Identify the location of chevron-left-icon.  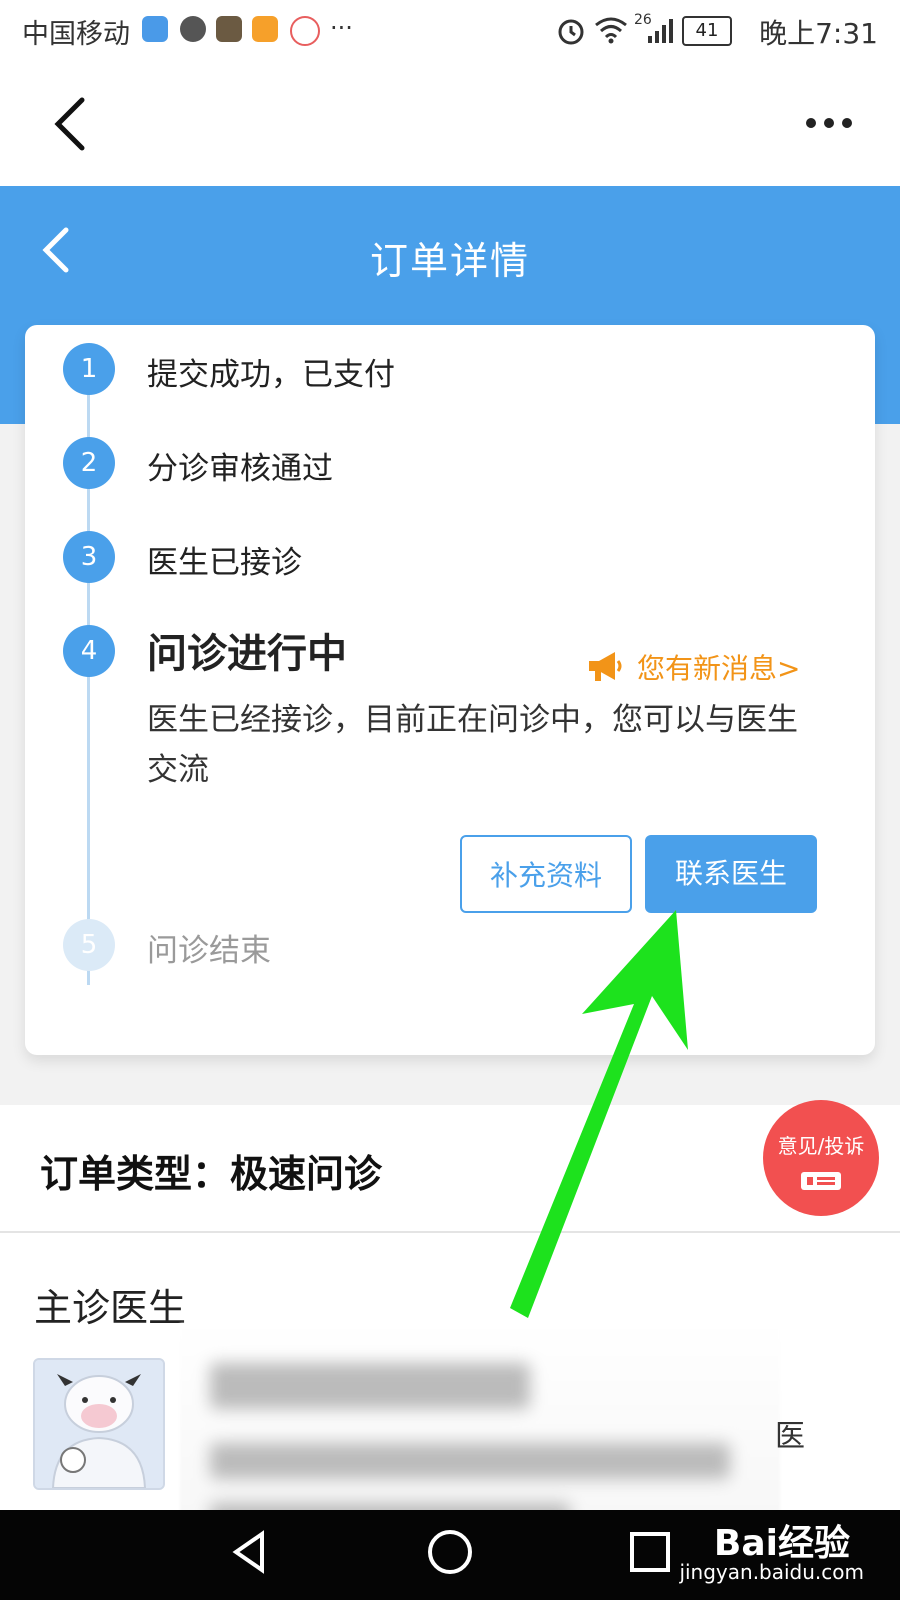
(72, 124).